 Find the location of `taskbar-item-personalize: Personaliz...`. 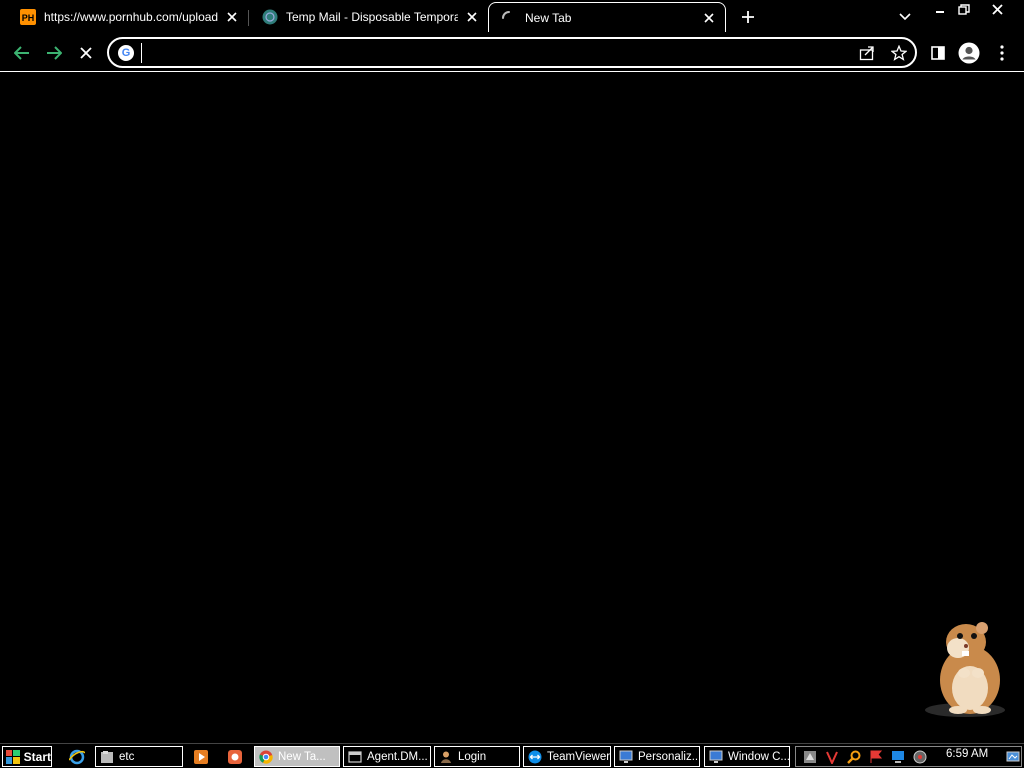

taskbar-item-personalize: Personaliz... is located at coordinates (657, 756).